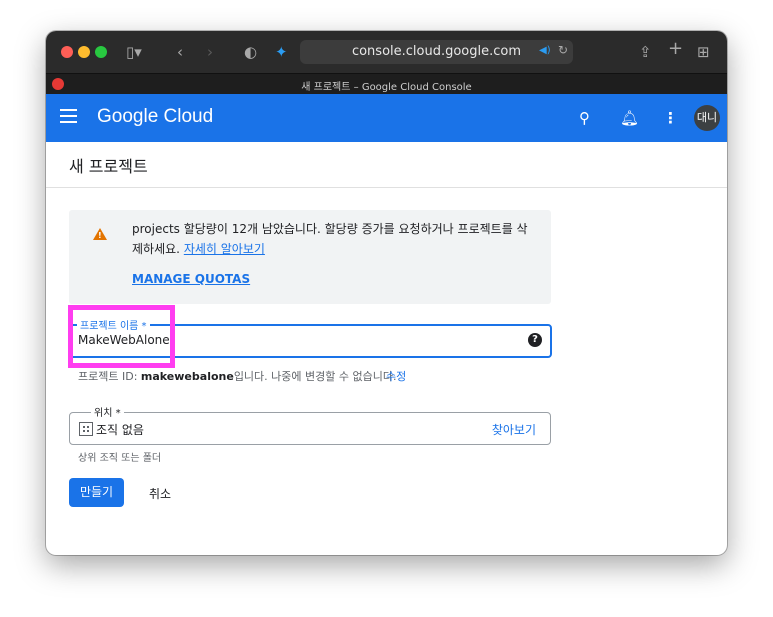  I want to click on browse-button: 찾아보기, so click(514, 429).